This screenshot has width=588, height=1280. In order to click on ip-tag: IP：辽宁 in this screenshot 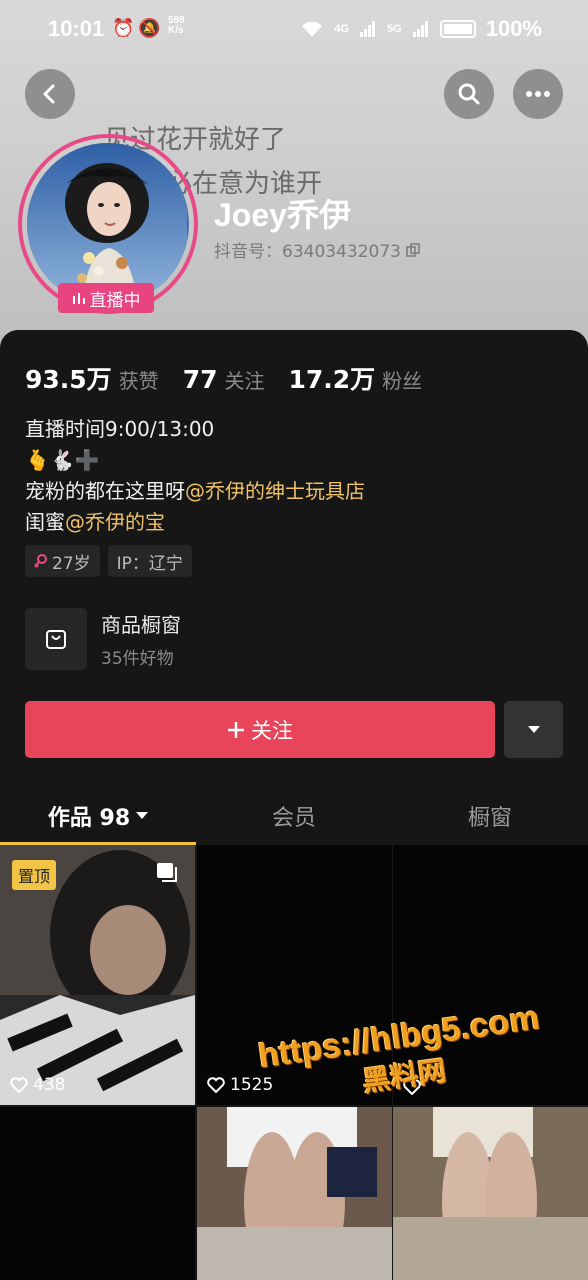, I will do `click(149, 561)`.